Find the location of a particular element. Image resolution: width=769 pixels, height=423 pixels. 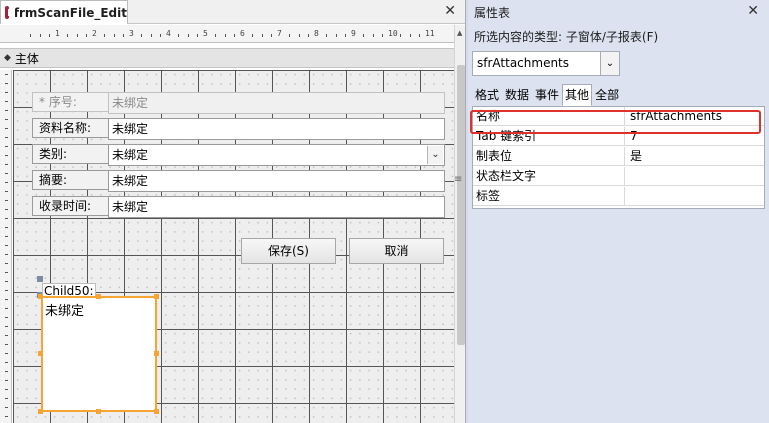

document-tab: frmScanFile_Edit is located at coordinates (64, 12).